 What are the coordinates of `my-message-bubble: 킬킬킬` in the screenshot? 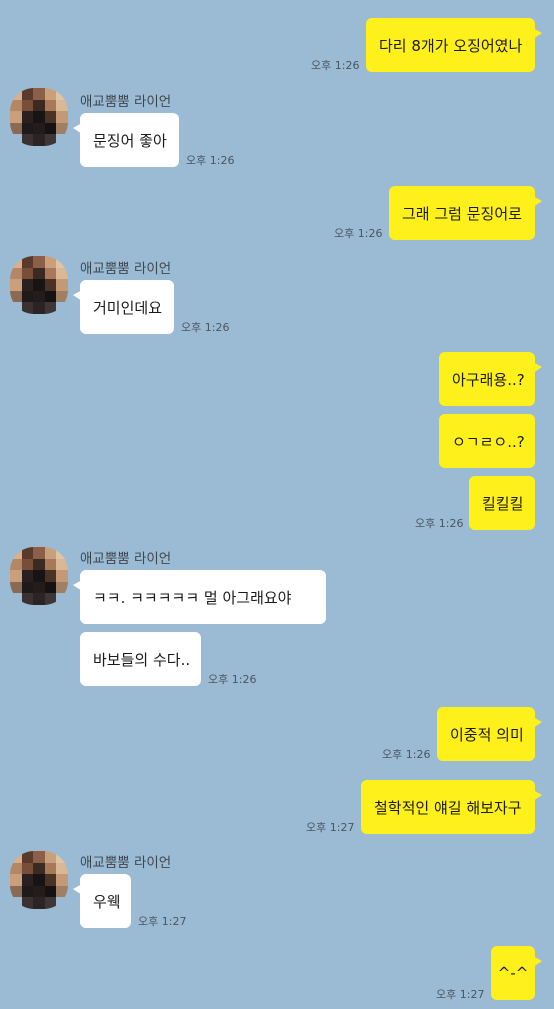 It's located at (502, 503).